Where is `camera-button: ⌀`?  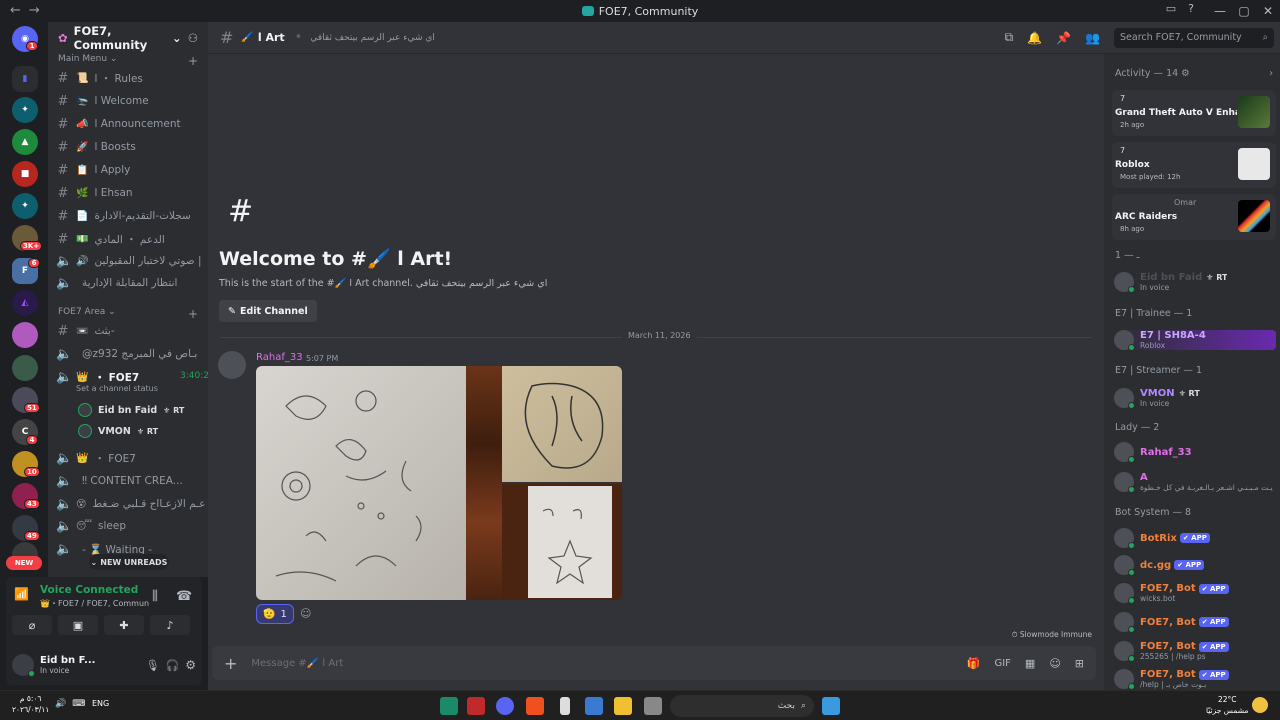
camera-button: ⌀ is located at coordinates (32, 625).